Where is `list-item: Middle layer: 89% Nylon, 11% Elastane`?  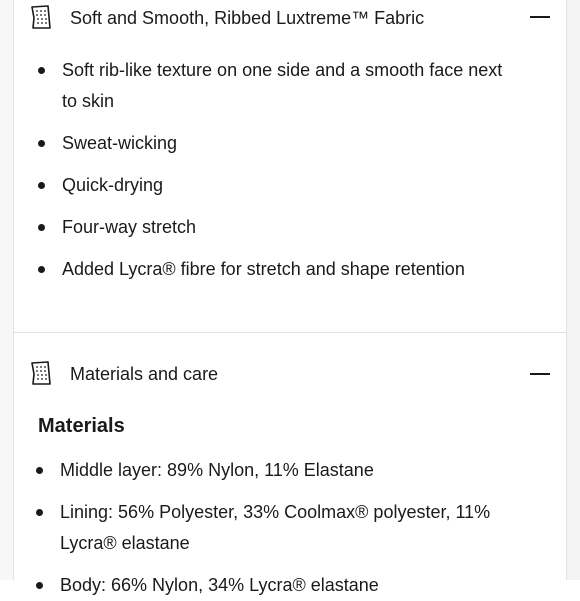 list-item: Middle layer: 89% Nylon, 11% Elastane is located at coordinates (268, 470).